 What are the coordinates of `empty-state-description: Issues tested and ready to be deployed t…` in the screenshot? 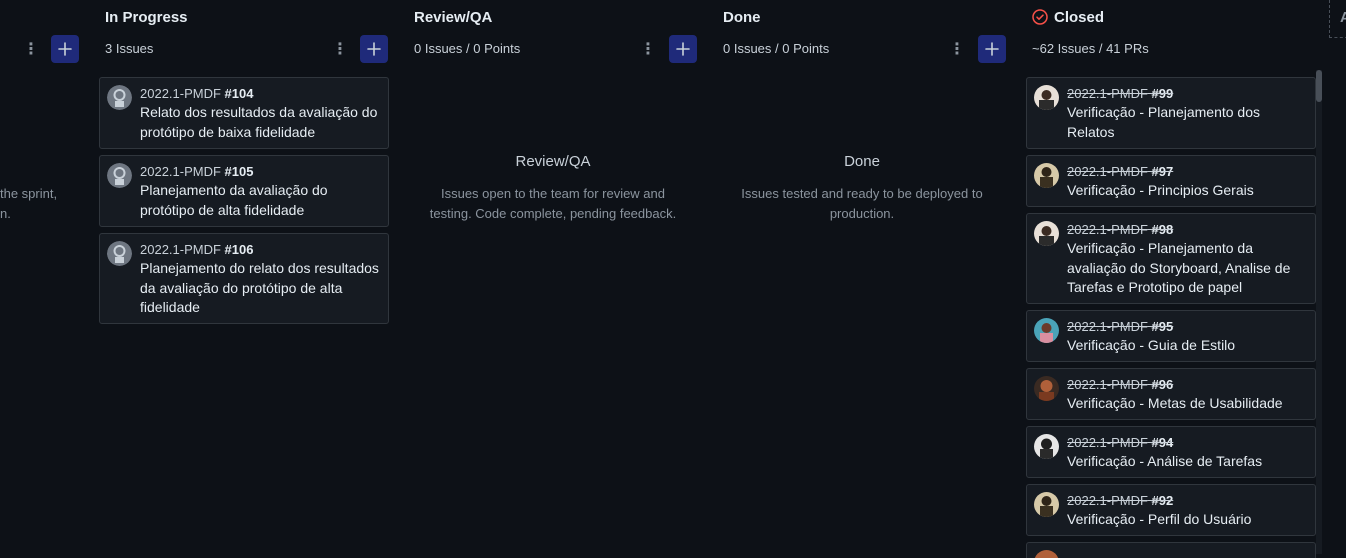 It's located at (862, 203).